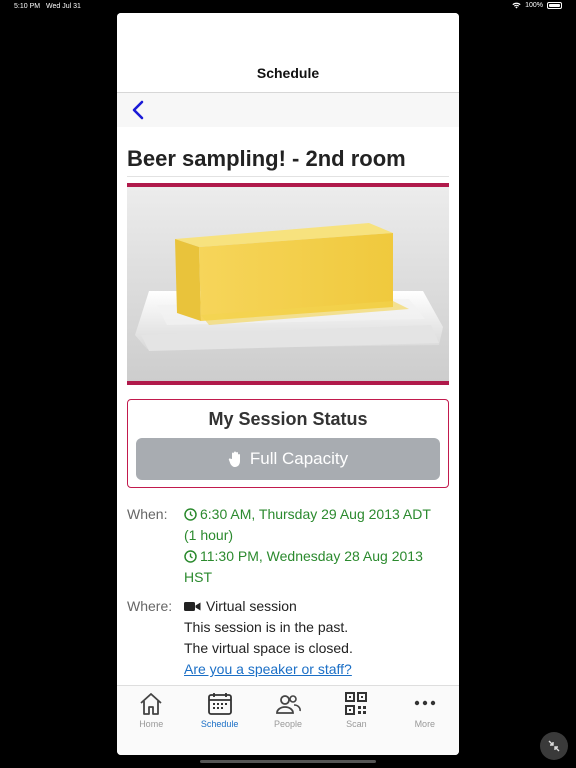 This screenshot has height=768, width=576. Describe the element at coordinates (316, 556) in the screenshot. I see `time-alt: 11:30 PM, Wednesday 28 Aug 2013` at that location.